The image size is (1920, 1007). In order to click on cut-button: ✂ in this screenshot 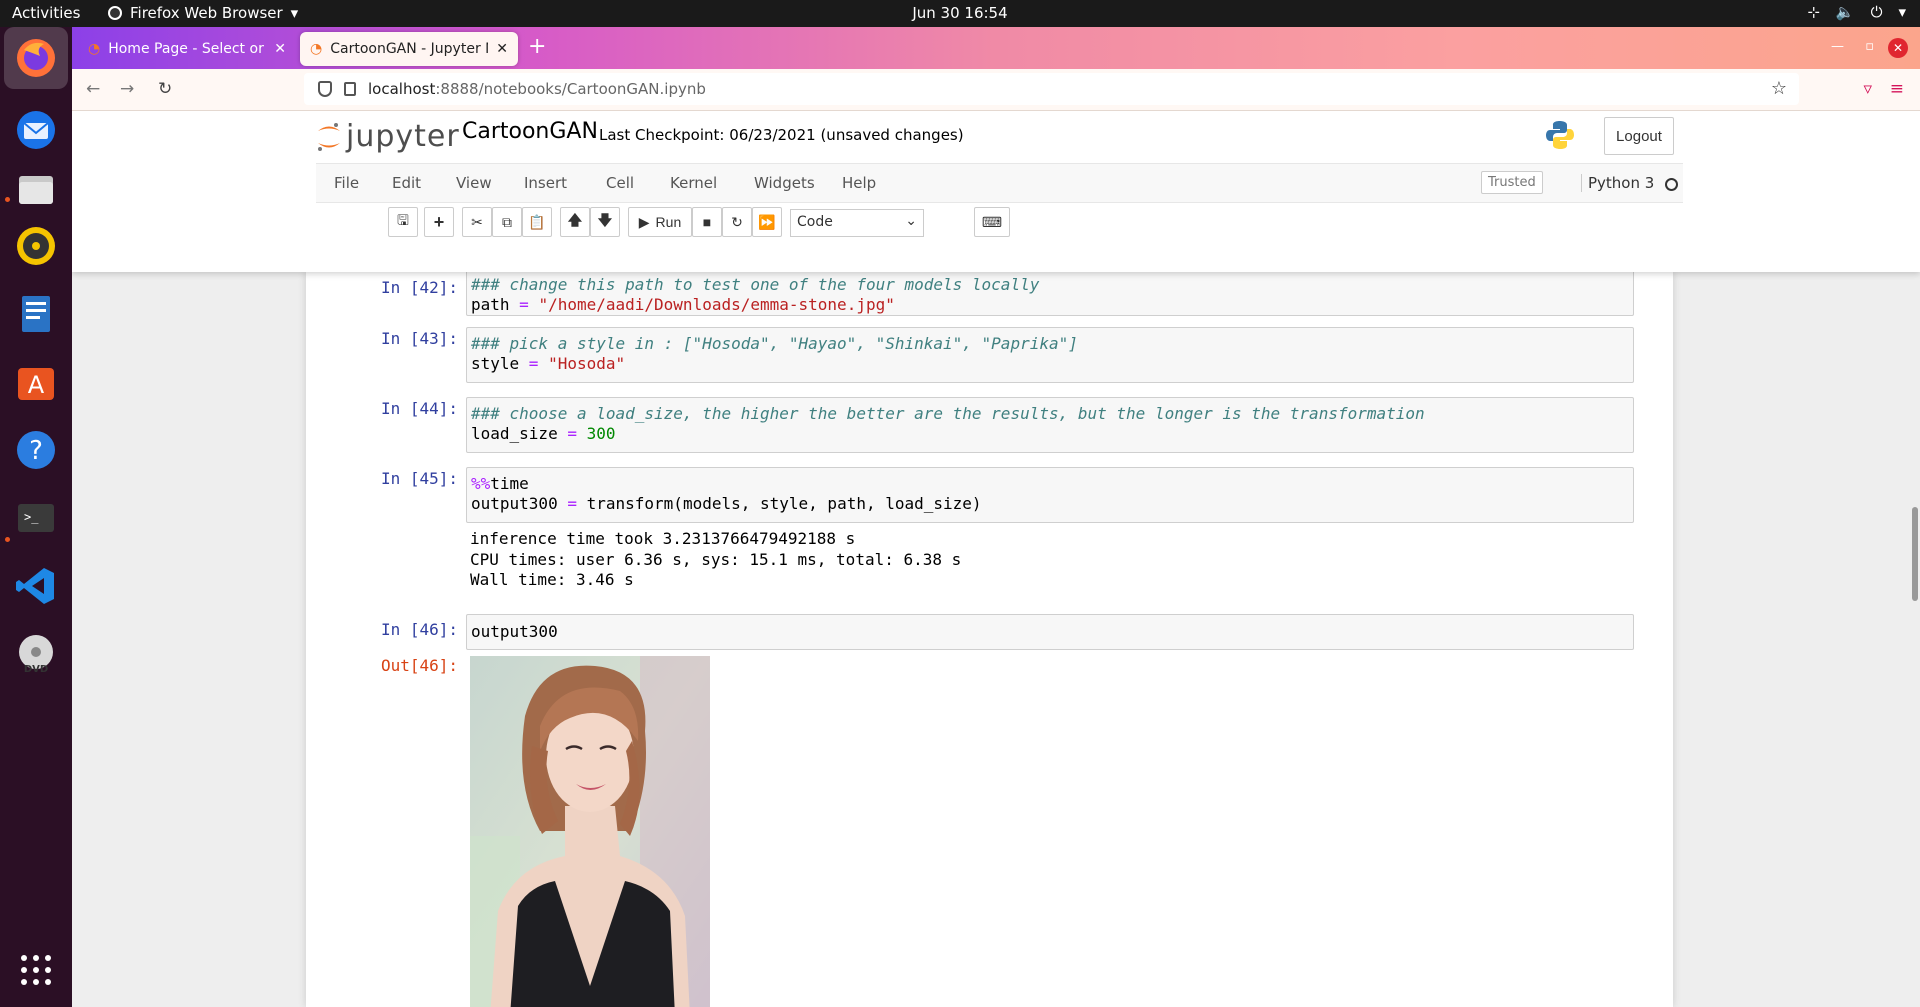, I will do `click(477, 222)`.